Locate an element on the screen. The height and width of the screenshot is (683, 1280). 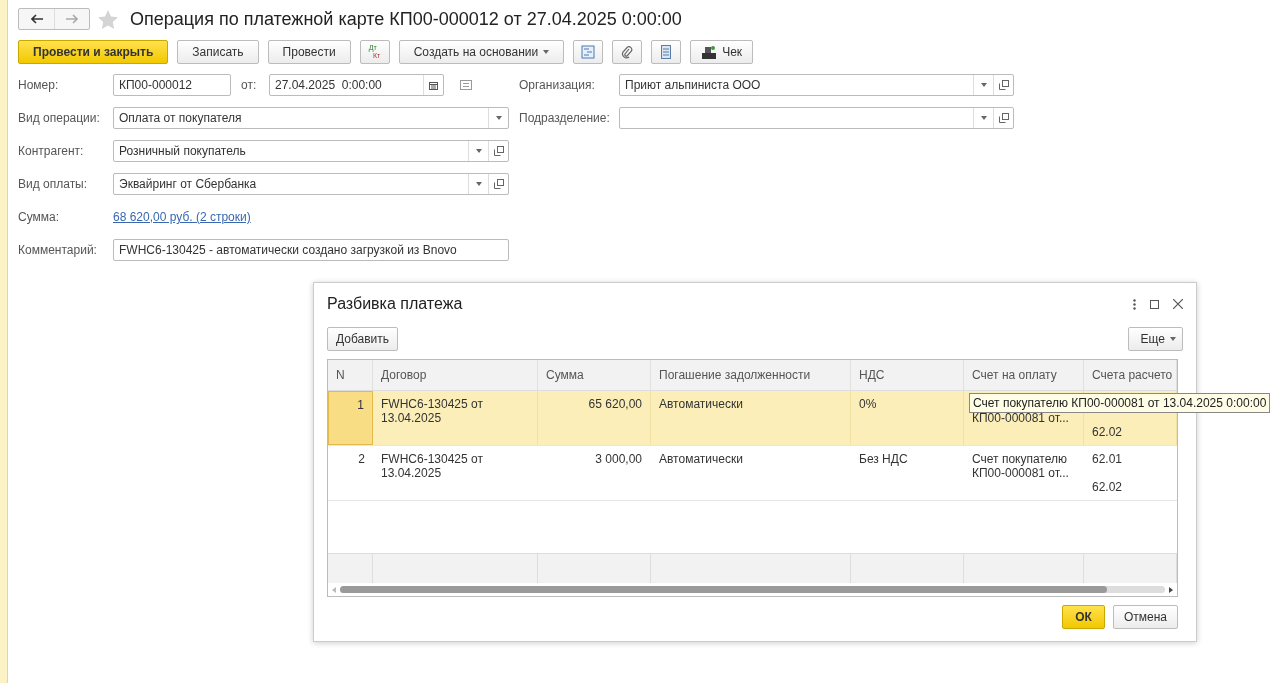
post-and-close-button: Провести и закрыть is located at coordinates (93, 52).